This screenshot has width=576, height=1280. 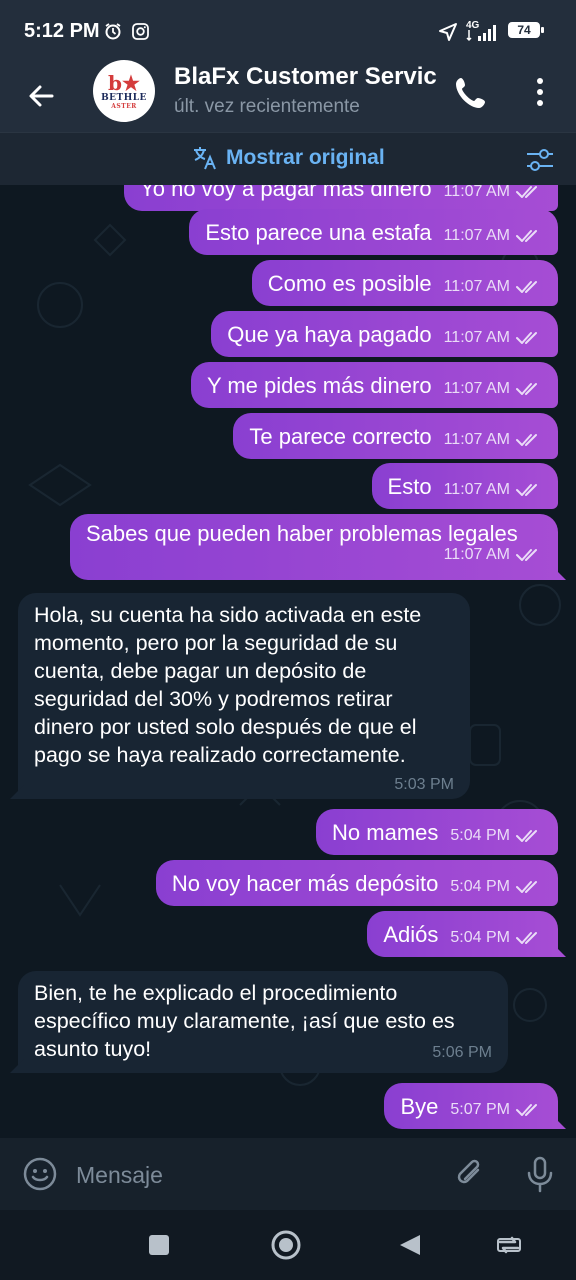 I want to click on avatar-logo-subtext: ASTER, so click(x=124, y=106).